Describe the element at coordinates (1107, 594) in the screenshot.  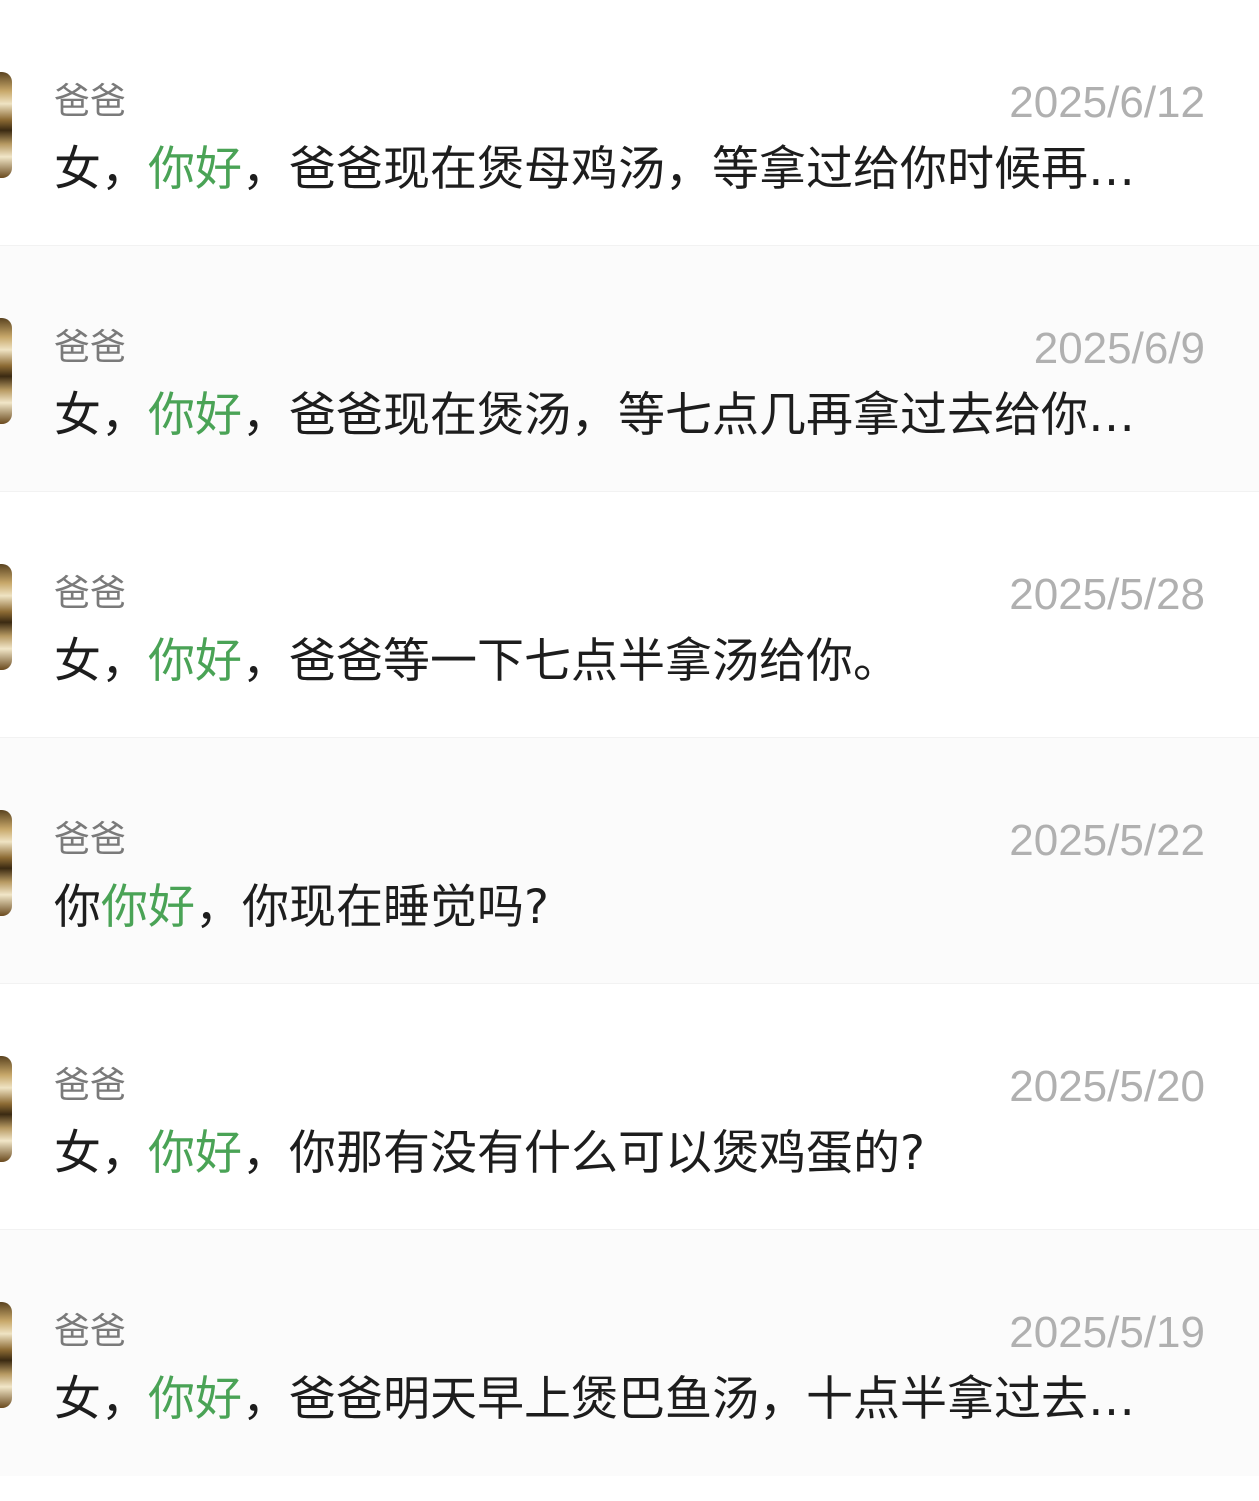
I see `message-date: 2025/5/28` at that location.